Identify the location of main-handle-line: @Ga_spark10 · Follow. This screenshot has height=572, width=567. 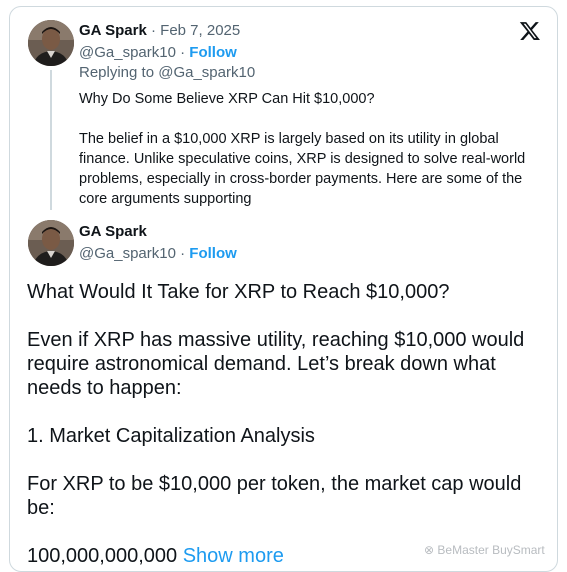
(158, 253).